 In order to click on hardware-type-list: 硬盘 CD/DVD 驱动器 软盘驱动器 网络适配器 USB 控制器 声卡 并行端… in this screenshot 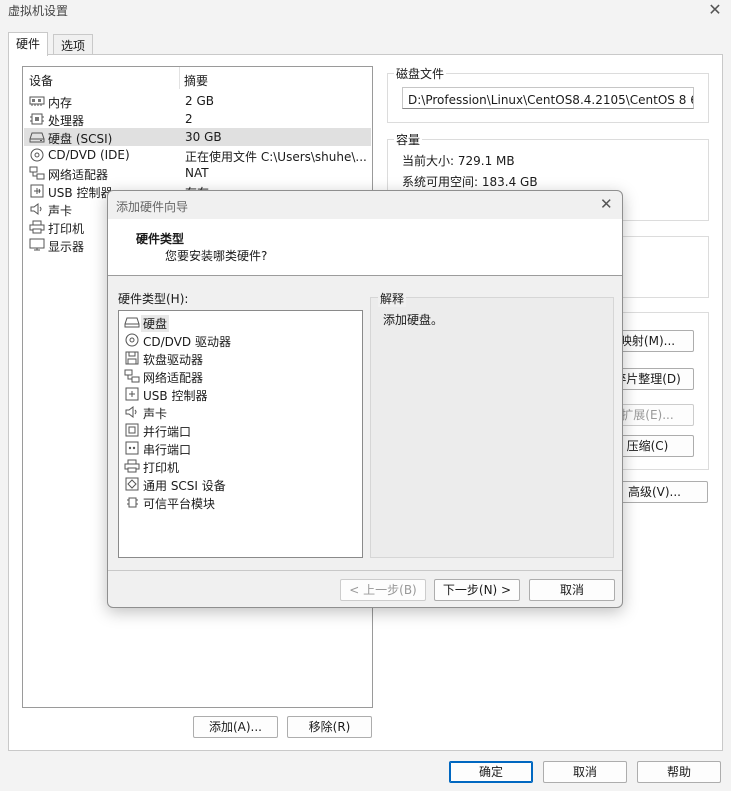, I will do `click(240, 434)`.